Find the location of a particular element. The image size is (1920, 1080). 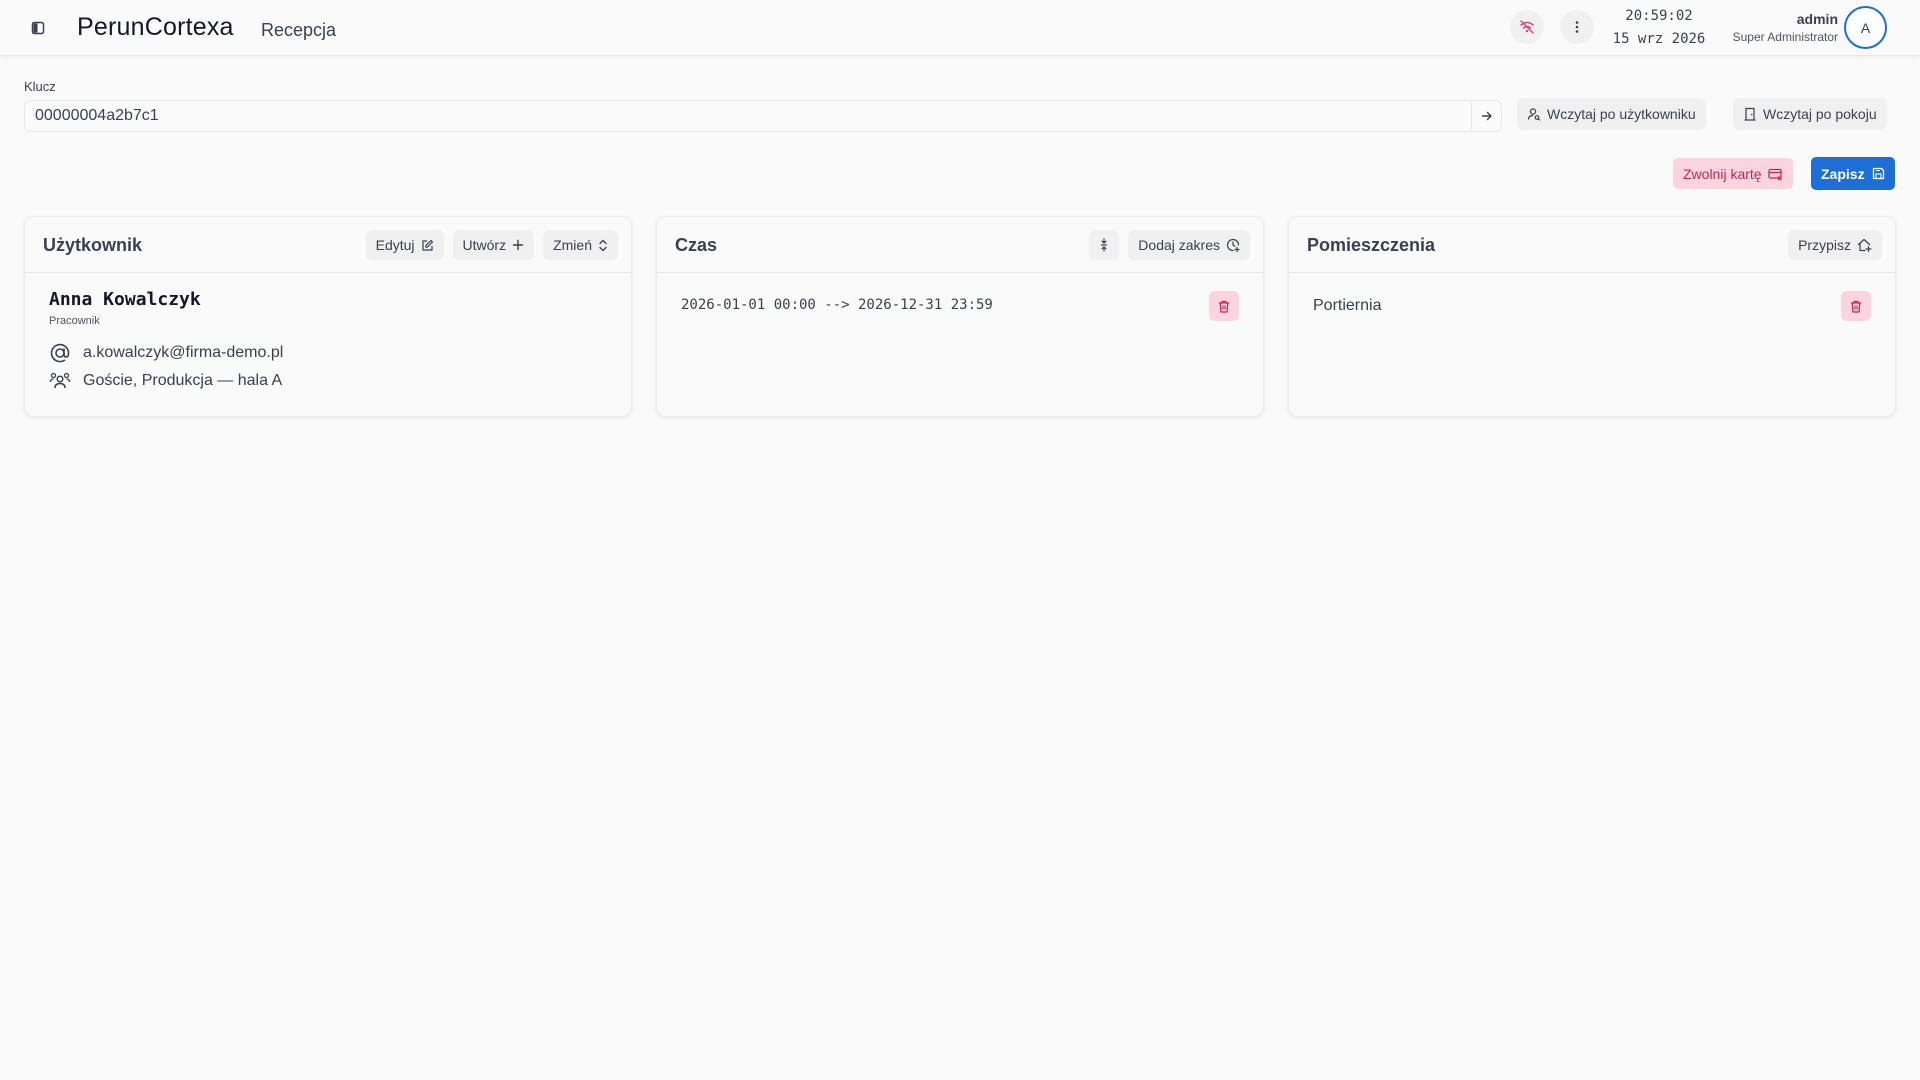

rooms-card: Pomieszczenia Przypisz Portiernia is located at coordinates (1592, 316).